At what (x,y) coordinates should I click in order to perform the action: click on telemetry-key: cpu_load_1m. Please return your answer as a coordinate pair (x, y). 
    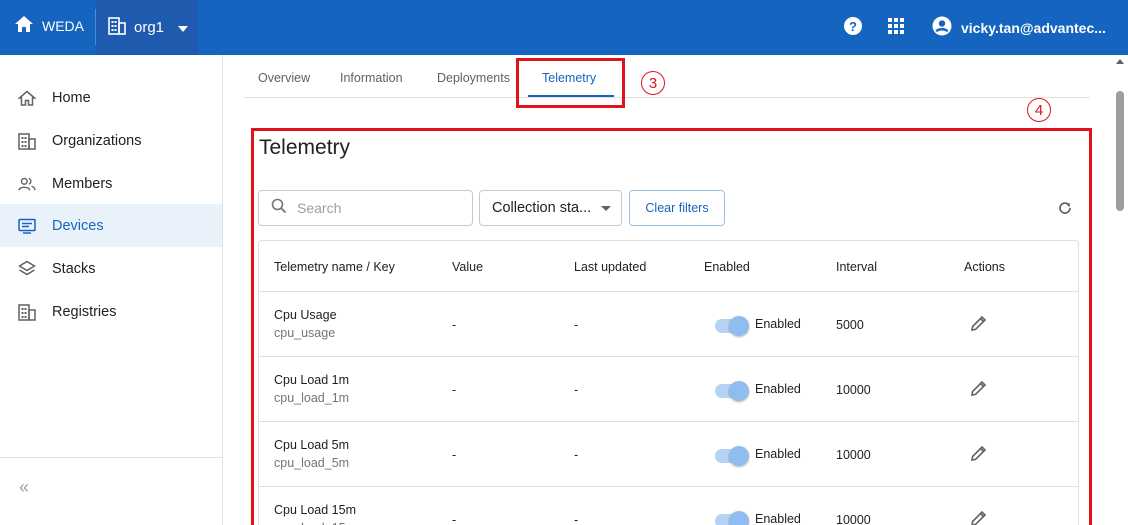
    Looking at the image, I should click on (312, 398).